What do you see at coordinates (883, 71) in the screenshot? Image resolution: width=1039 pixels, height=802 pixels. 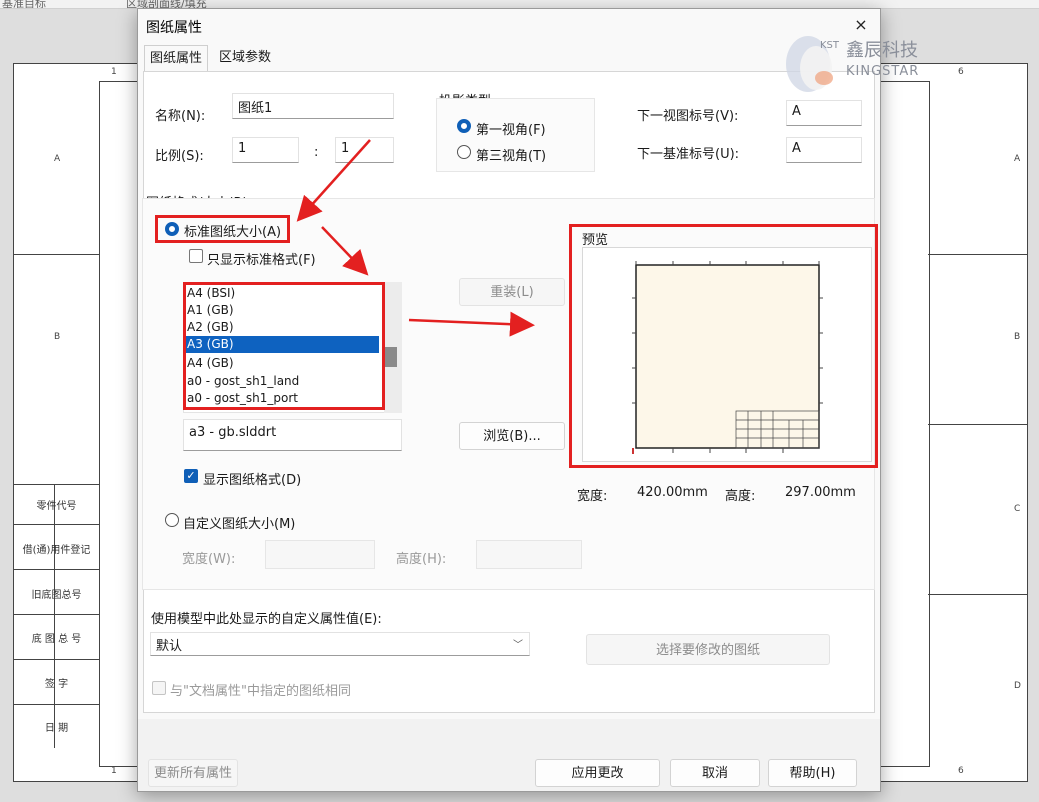 I see `logo-en: KINGSTAR` at bounding box center [883, 71].